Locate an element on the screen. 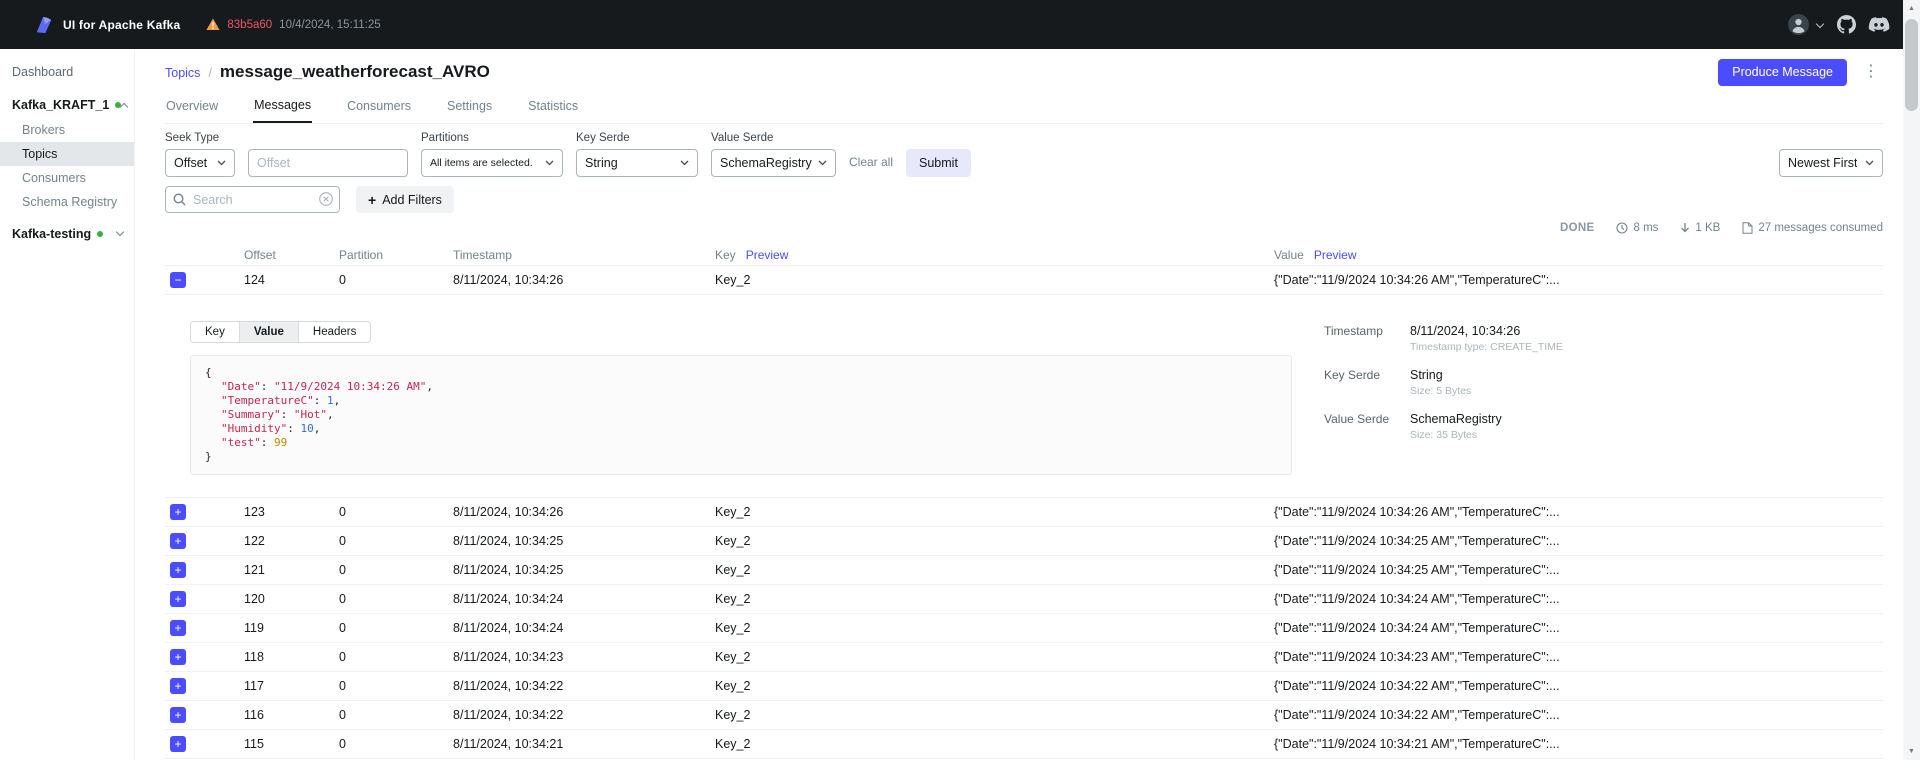  tab-messages: Messages is located at coordinates (283, 110).